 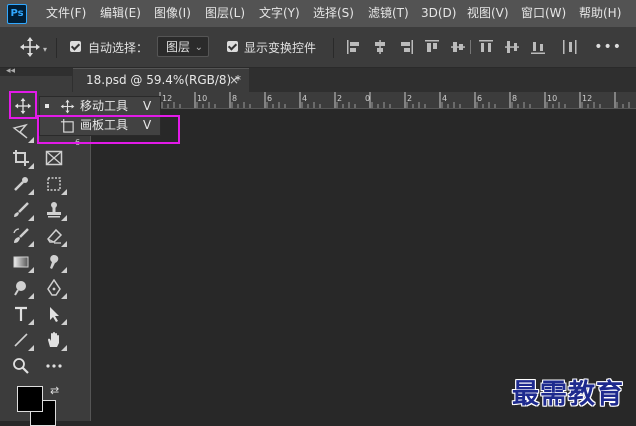 I want to click on flyout-item-move: 移动工具 V, so click(x=100, y=106).